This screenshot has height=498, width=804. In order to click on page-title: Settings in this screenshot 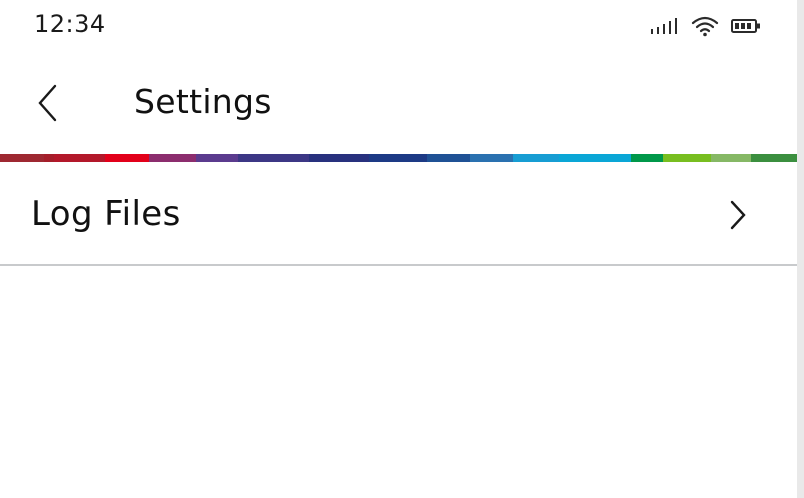, I will do `click(203, 101)`.